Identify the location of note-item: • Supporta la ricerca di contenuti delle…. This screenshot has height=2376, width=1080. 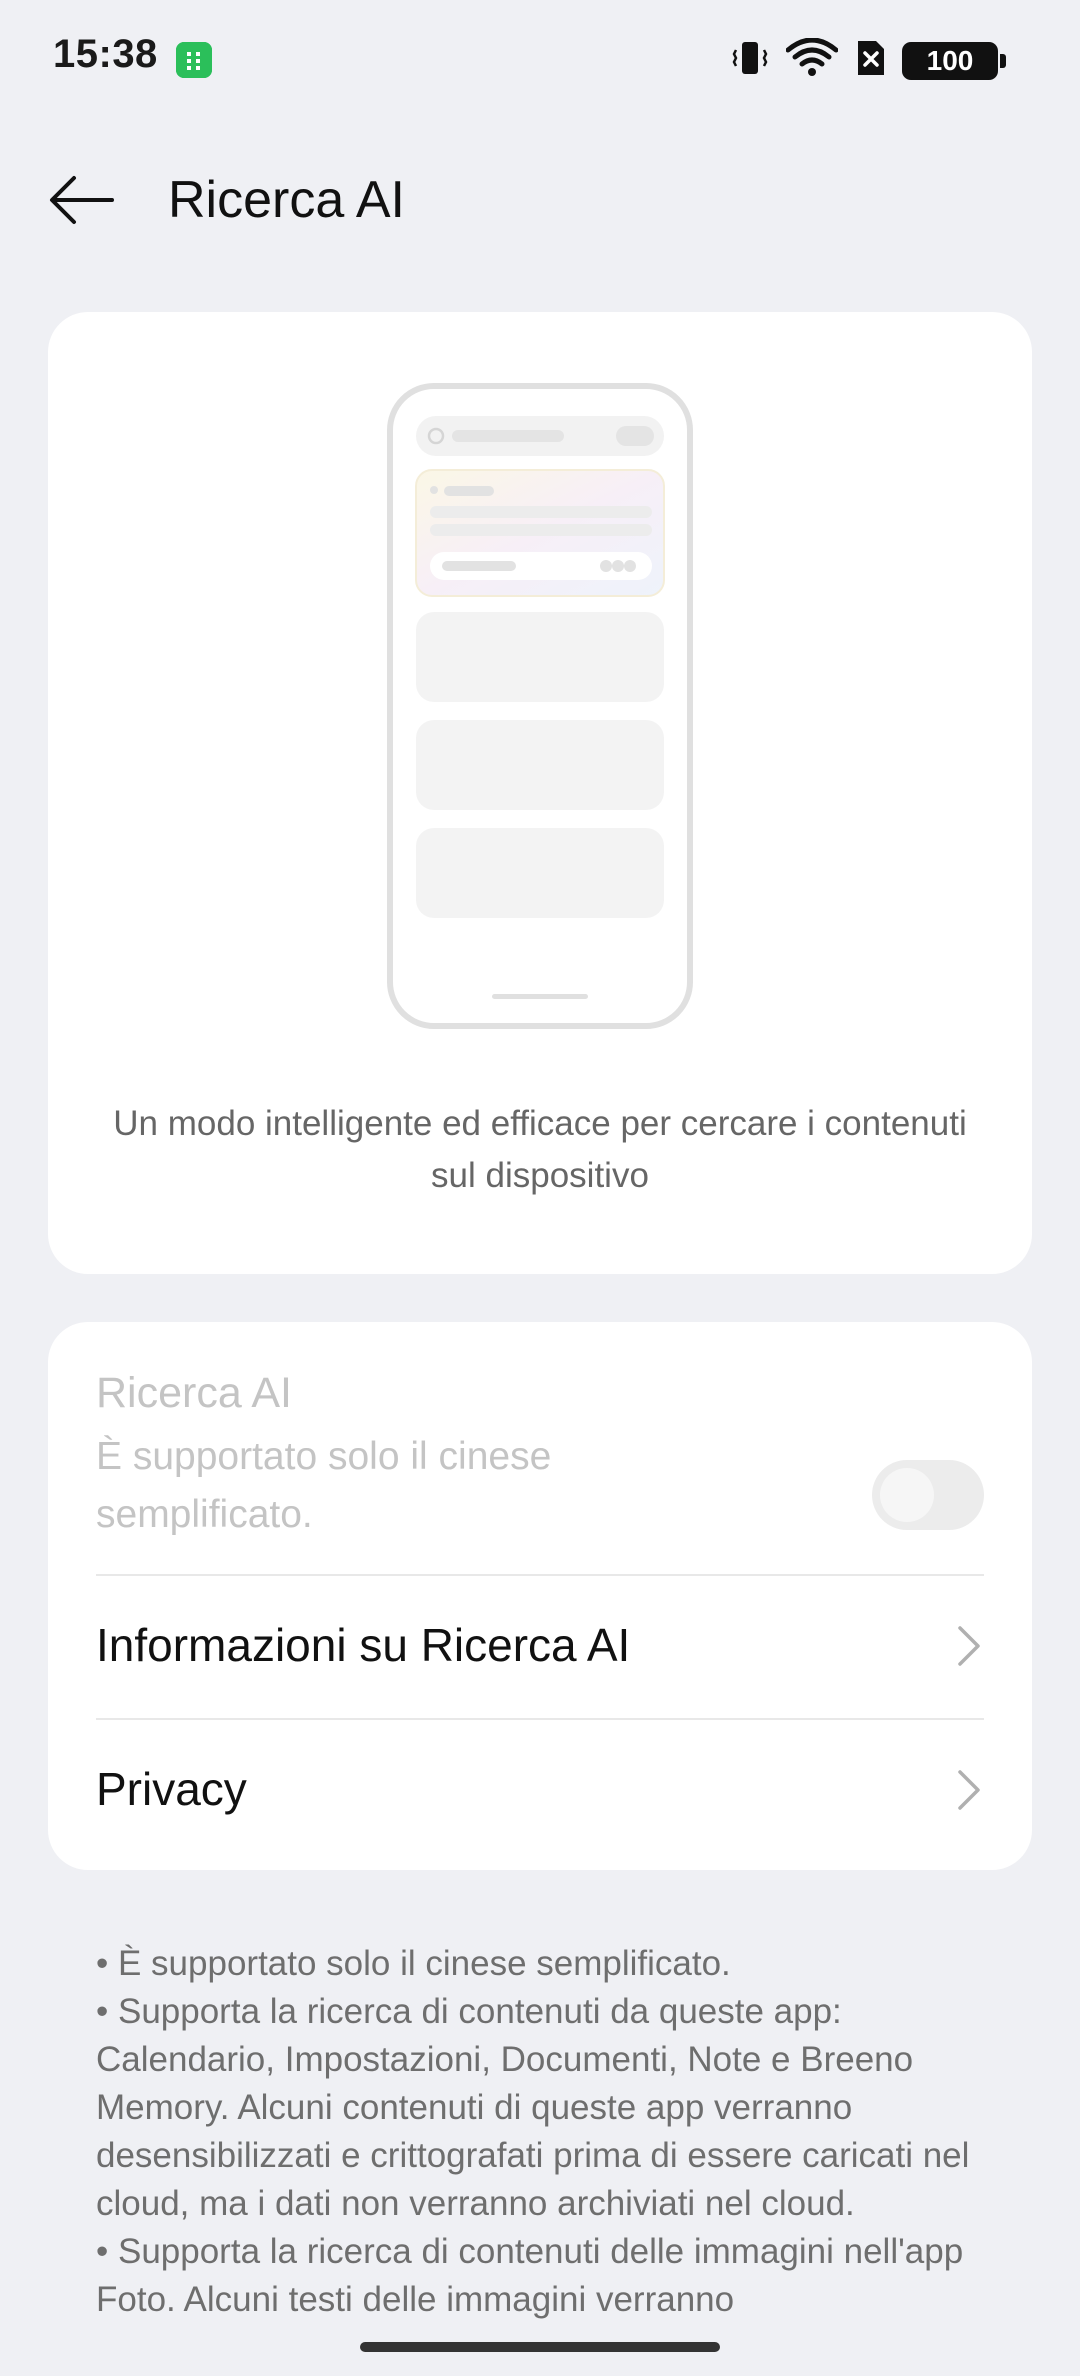
(530, 2275).